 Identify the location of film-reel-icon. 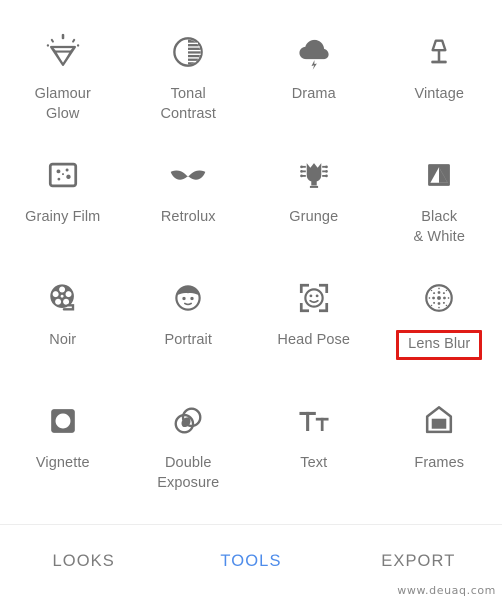
(63, 298).